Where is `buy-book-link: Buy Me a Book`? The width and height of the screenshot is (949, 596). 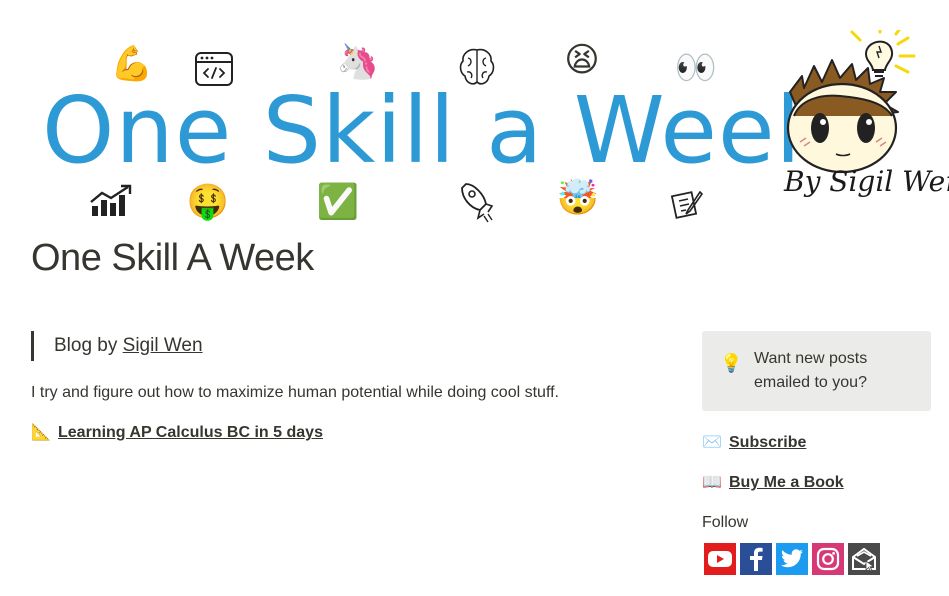
buy-book-link: Buy Me a Book is located at coordinates (786, 482).